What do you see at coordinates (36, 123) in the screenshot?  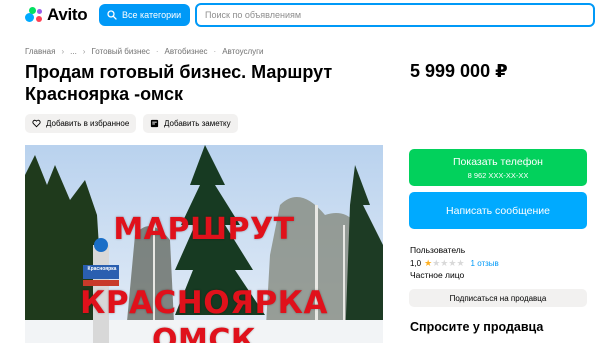 I see `heart-icon` at bounding box center [36, 123].